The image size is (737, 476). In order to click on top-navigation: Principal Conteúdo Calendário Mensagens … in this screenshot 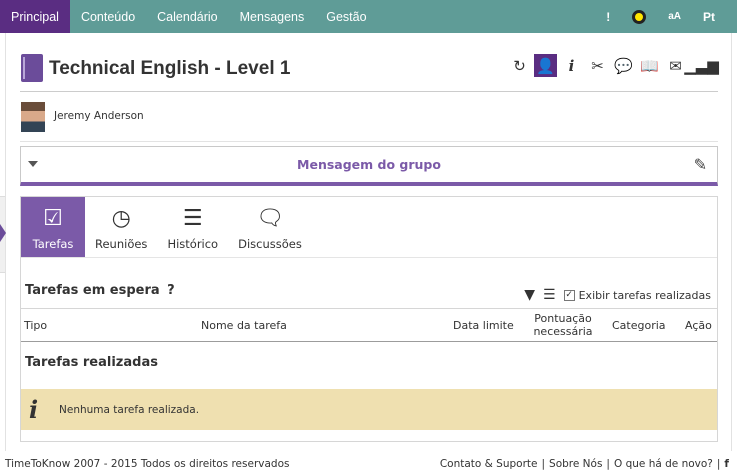, I will do `click(368, 16)`.